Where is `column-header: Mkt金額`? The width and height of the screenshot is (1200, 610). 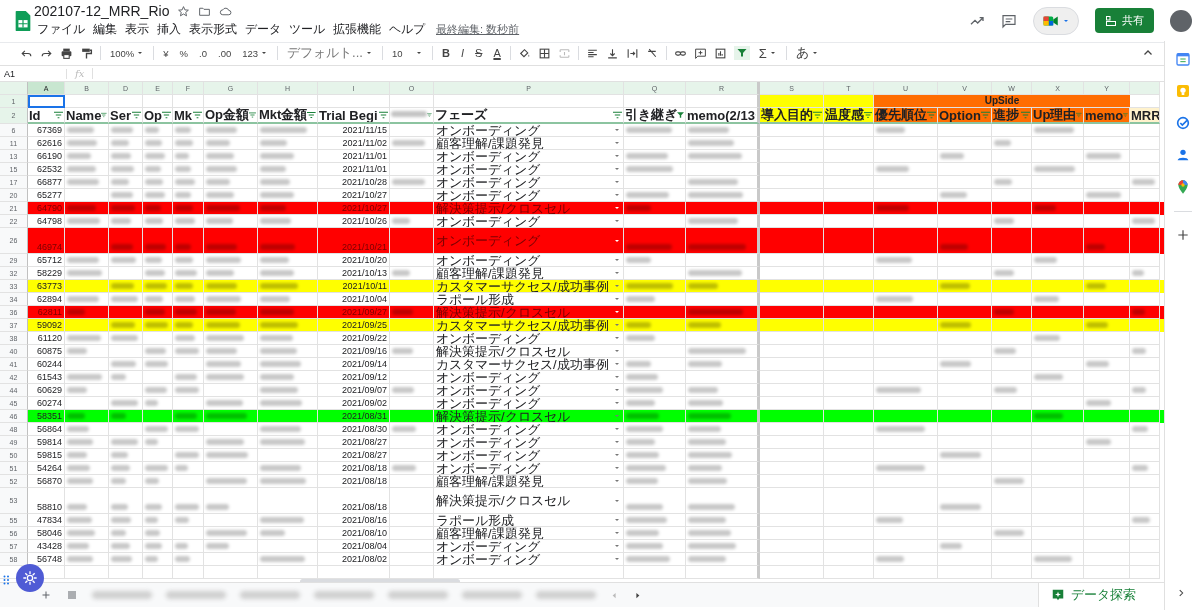
column-header: Mkt金額 is located at coordinates (283, 115).